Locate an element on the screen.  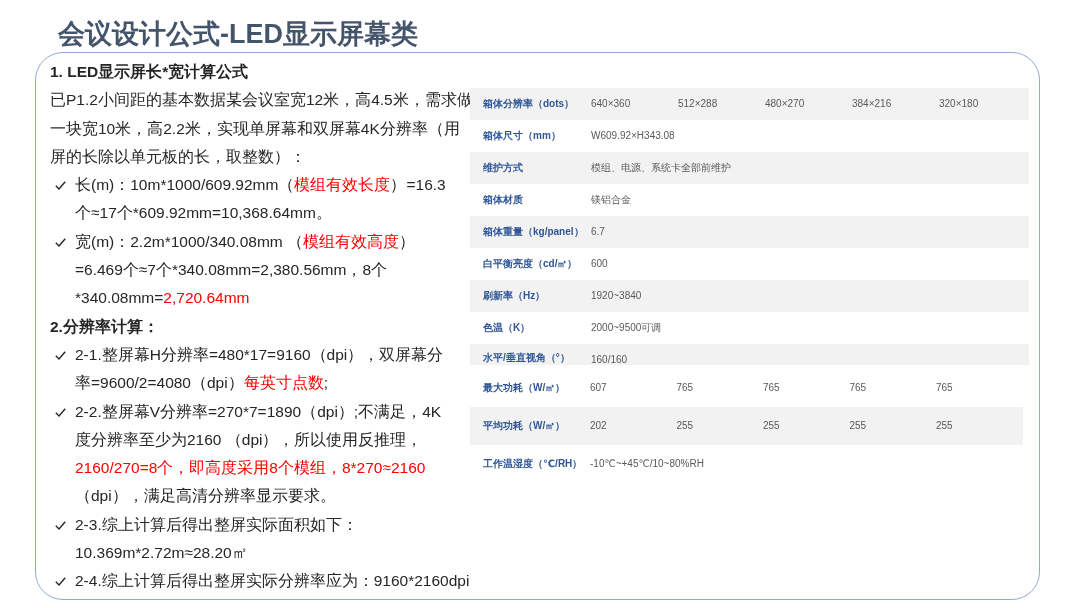
section-heading: 2.分辨率计算： is located at coordinates (104, 326).